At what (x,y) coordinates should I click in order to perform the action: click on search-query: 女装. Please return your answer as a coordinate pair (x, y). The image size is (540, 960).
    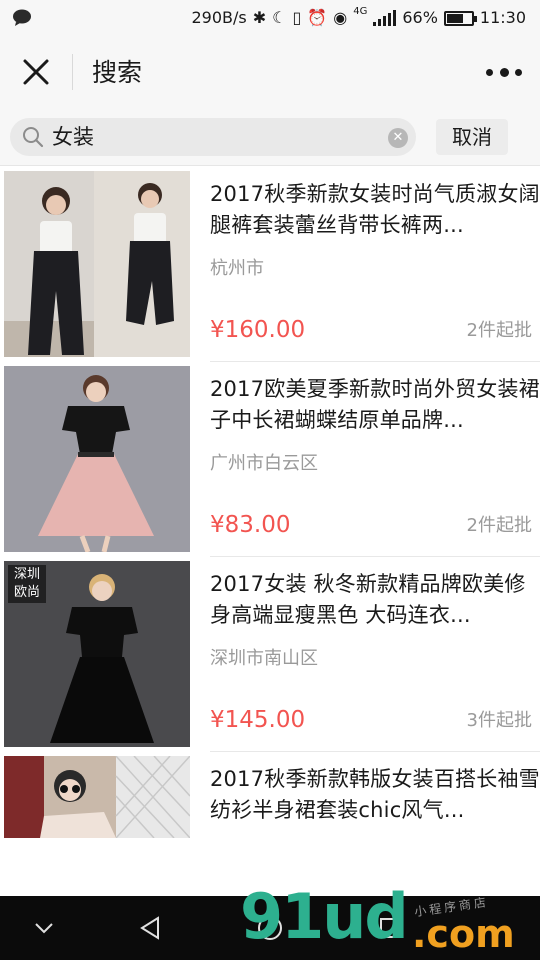
    Looking at the image, I should click on (73, 137).